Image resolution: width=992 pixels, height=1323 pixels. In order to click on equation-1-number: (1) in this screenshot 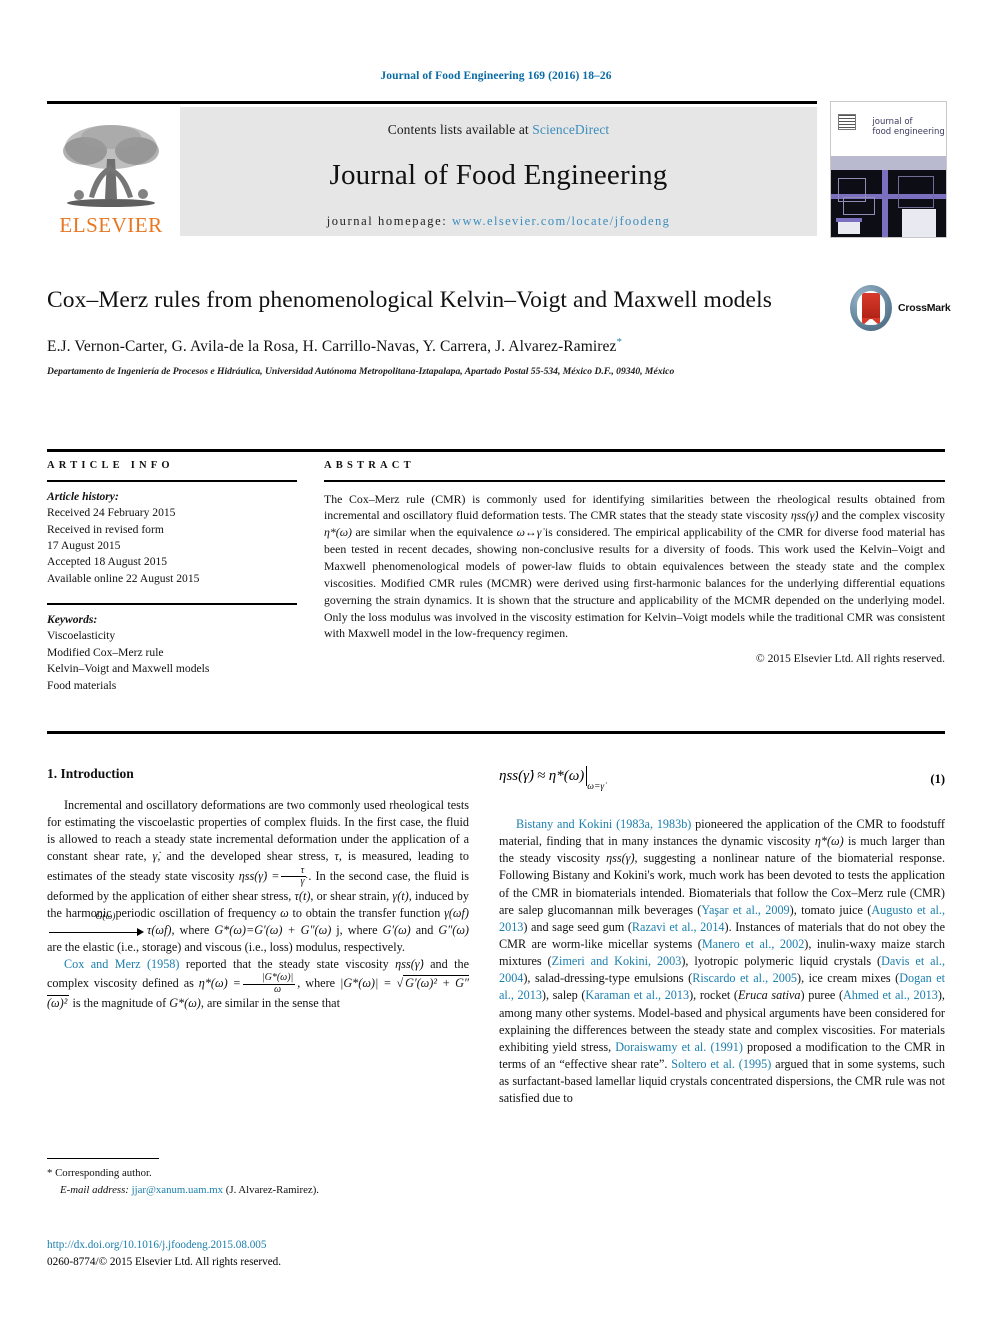, I will do `click(937, 779)`.